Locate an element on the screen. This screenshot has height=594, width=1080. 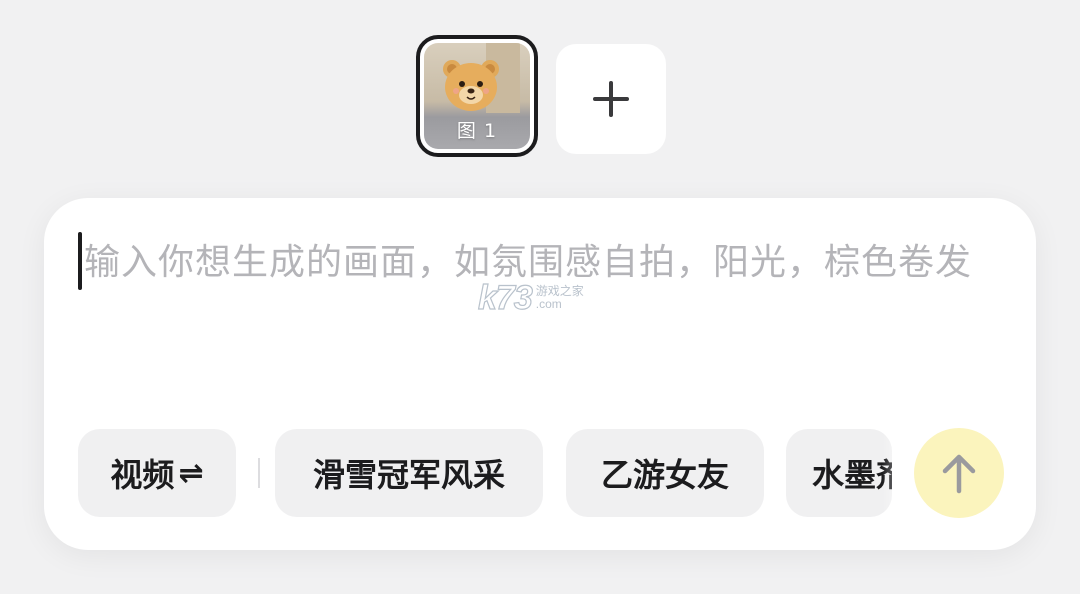
plus-icon is located at coordinates (611, 99).